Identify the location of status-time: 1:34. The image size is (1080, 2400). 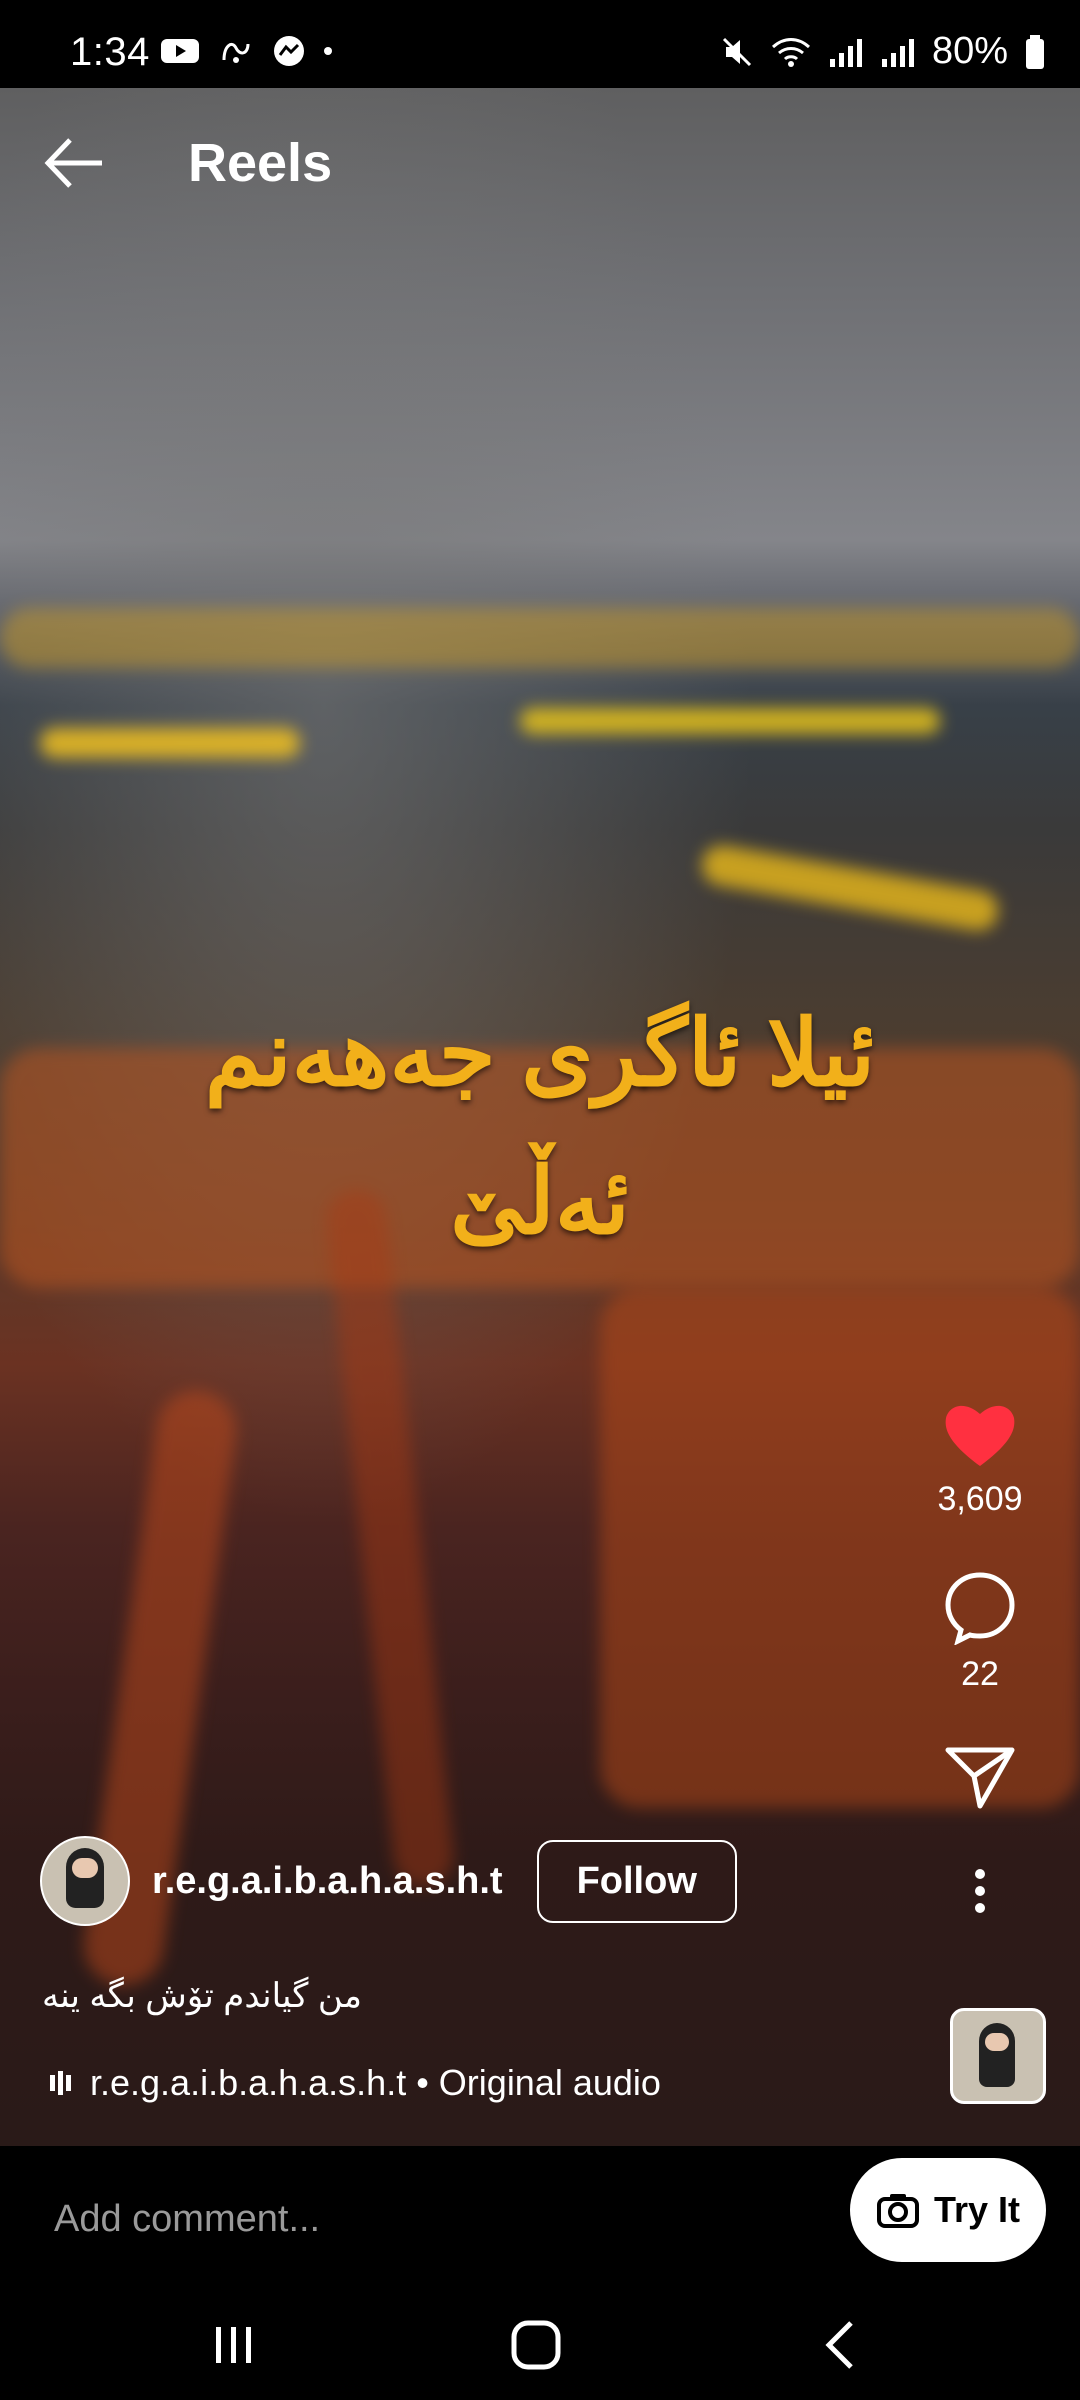
(110, 52).